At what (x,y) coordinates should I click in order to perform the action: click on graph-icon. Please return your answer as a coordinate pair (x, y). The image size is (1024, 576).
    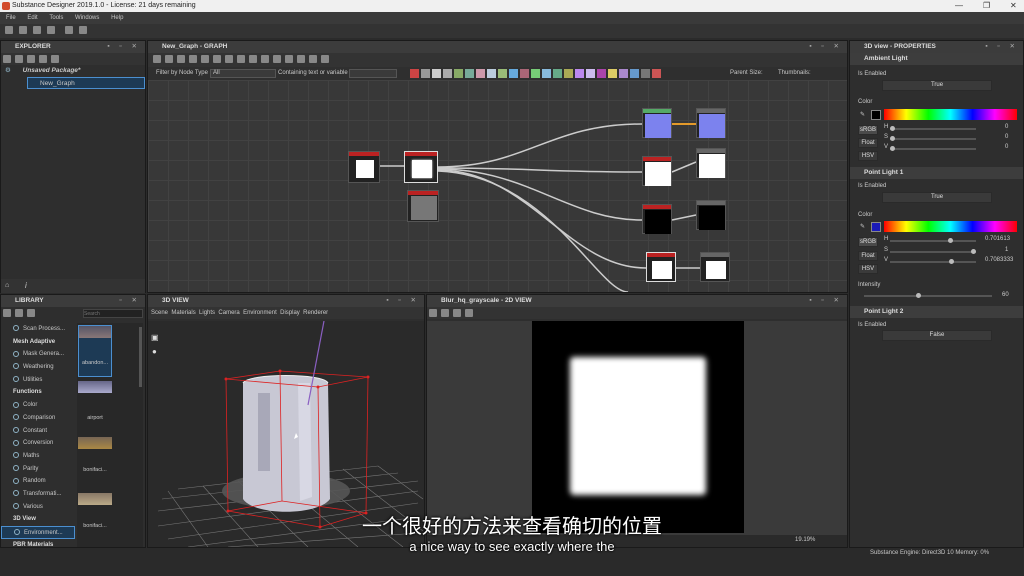
    Looking at the image, I should click on (253, 59).